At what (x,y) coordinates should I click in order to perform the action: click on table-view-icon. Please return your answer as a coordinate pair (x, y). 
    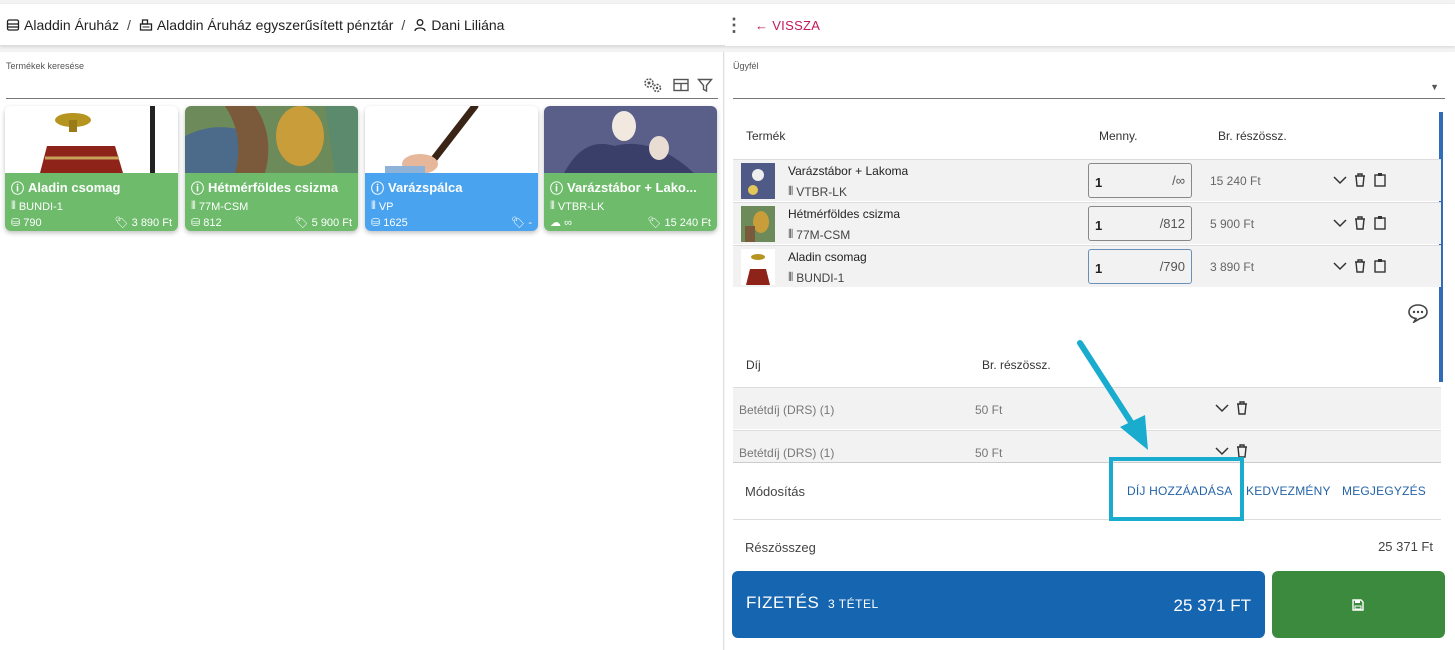
    Looking at the image, I should click on (681, 85).